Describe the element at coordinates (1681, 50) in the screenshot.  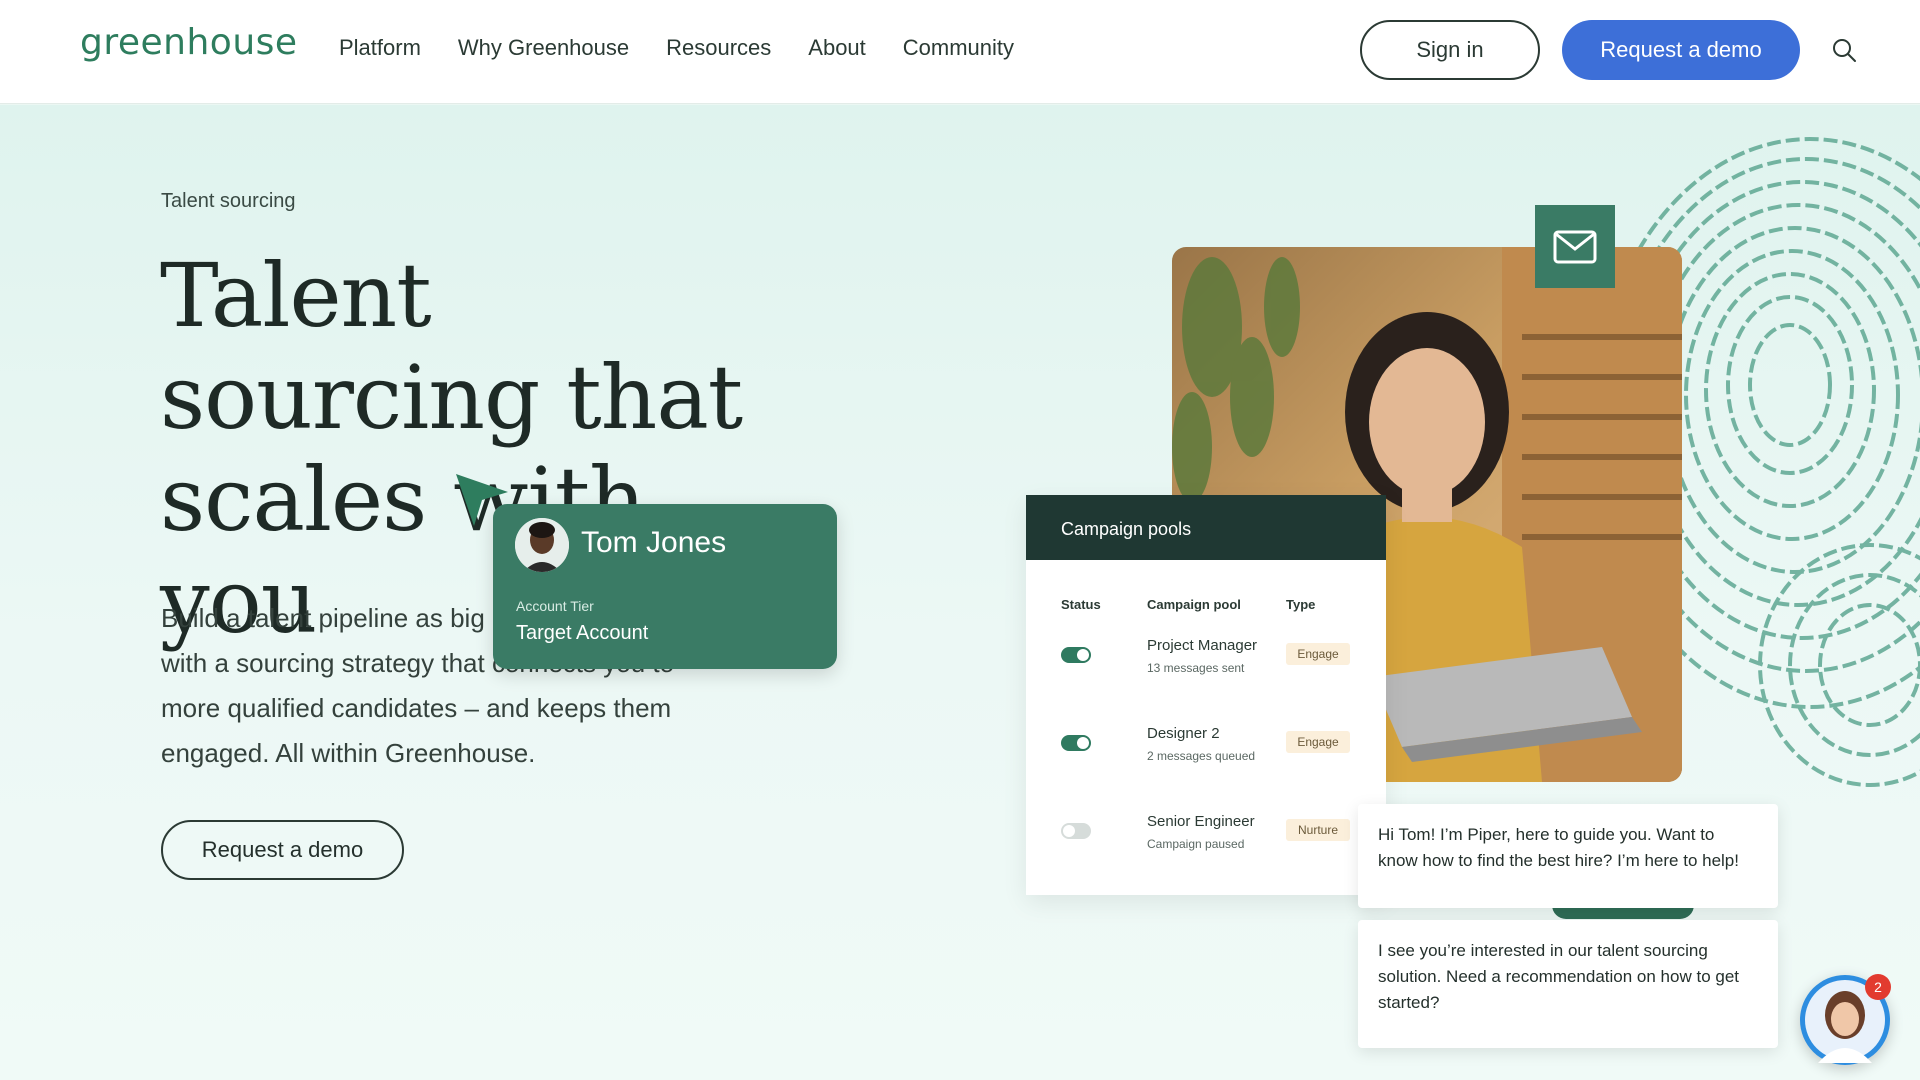
I see `request-demo-nav-button: Request a demo` at that location.